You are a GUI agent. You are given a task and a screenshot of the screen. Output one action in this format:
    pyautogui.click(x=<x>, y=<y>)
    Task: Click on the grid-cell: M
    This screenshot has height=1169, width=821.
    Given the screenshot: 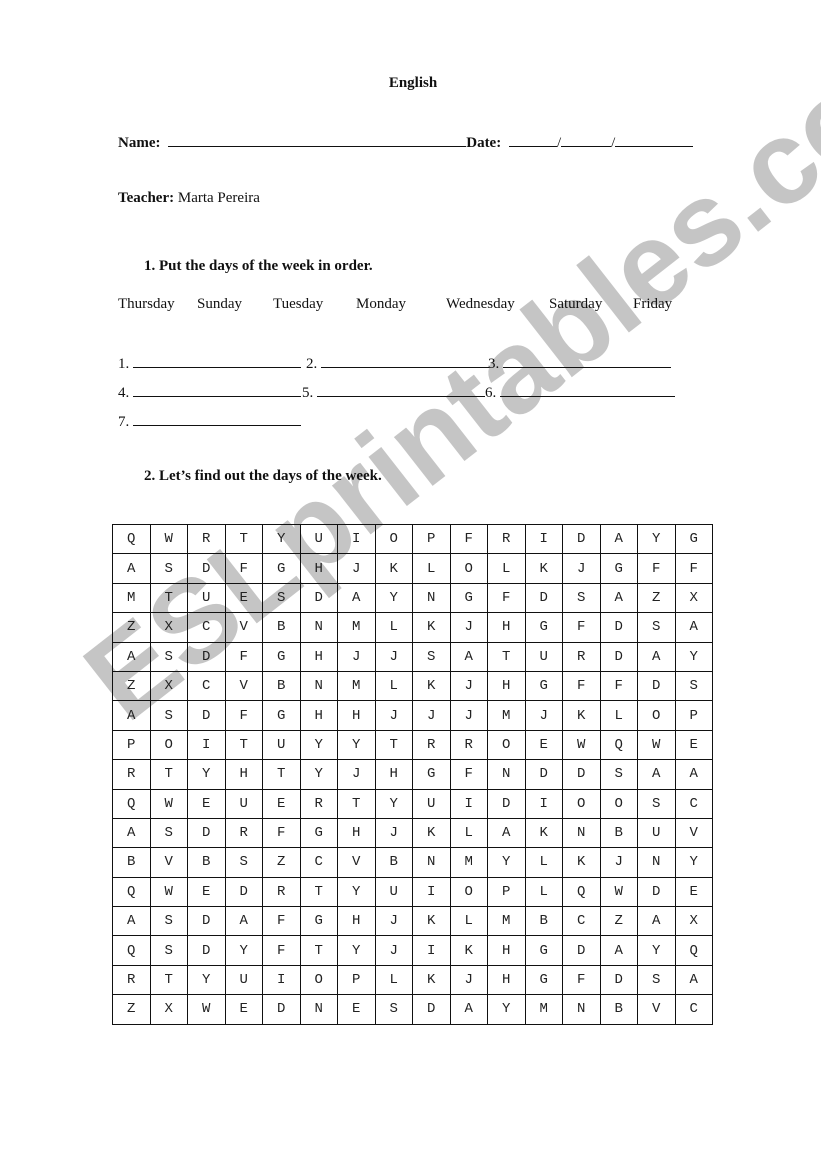 What is the action you would take?
    pyautogui.click(x=543, y=1009)
    